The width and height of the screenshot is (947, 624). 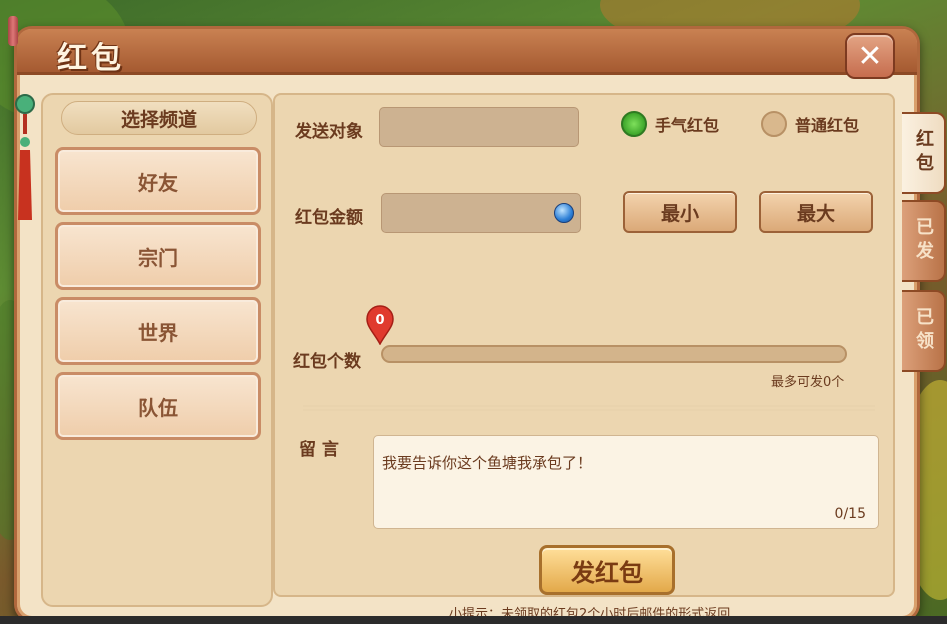 What do you see at coordinates (327, 362) in the screenshot?
I see `count-label: 红包个数` at bounding box center [327, 362].